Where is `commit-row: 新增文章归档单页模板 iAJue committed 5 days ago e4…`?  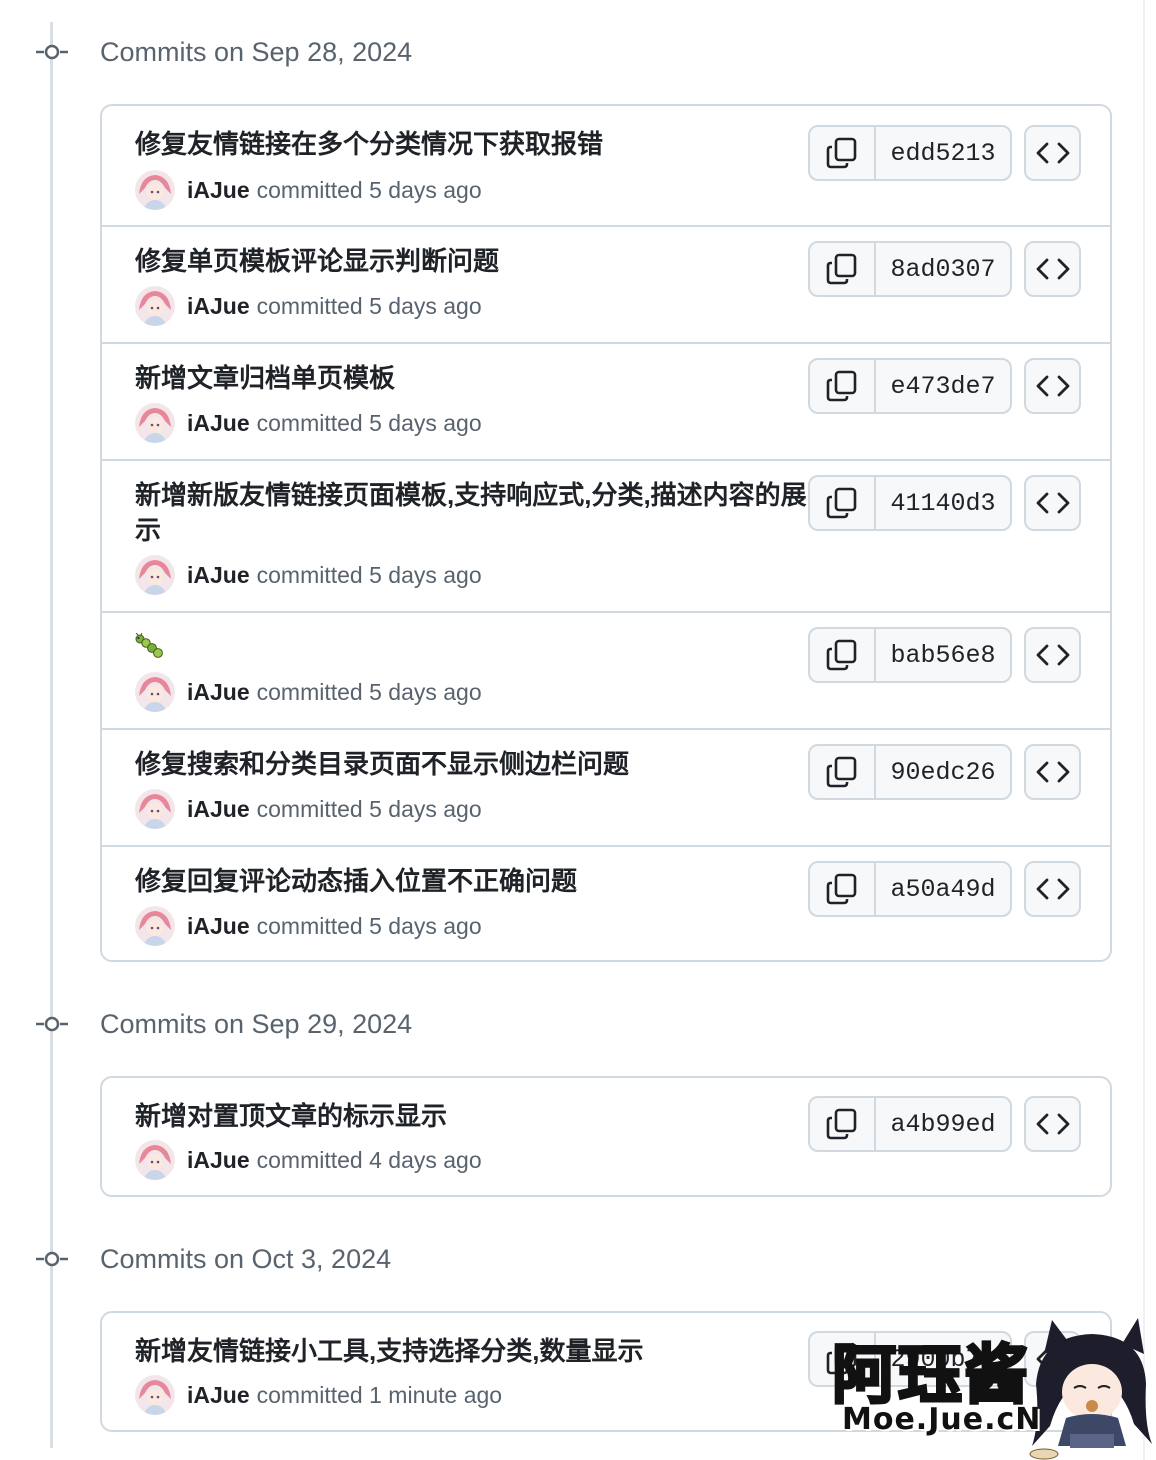
commit-row: 新增文章归档单页模板 iAJue committed 5 days ago e4… is located at coordinates (606, 400).